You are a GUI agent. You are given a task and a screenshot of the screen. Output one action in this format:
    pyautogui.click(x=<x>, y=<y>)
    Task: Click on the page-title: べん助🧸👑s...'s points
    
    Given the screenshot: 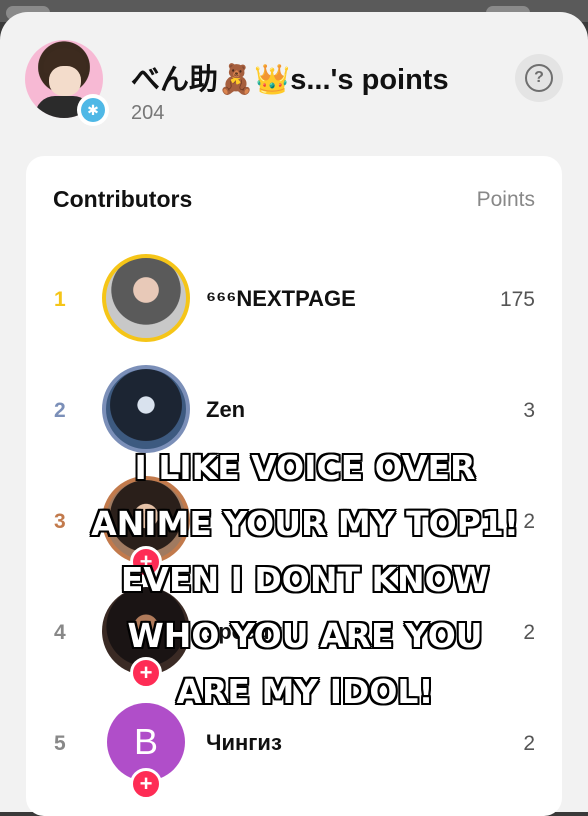 What is the action you would take?
    pyautogui.click(x=290, y=80)
    